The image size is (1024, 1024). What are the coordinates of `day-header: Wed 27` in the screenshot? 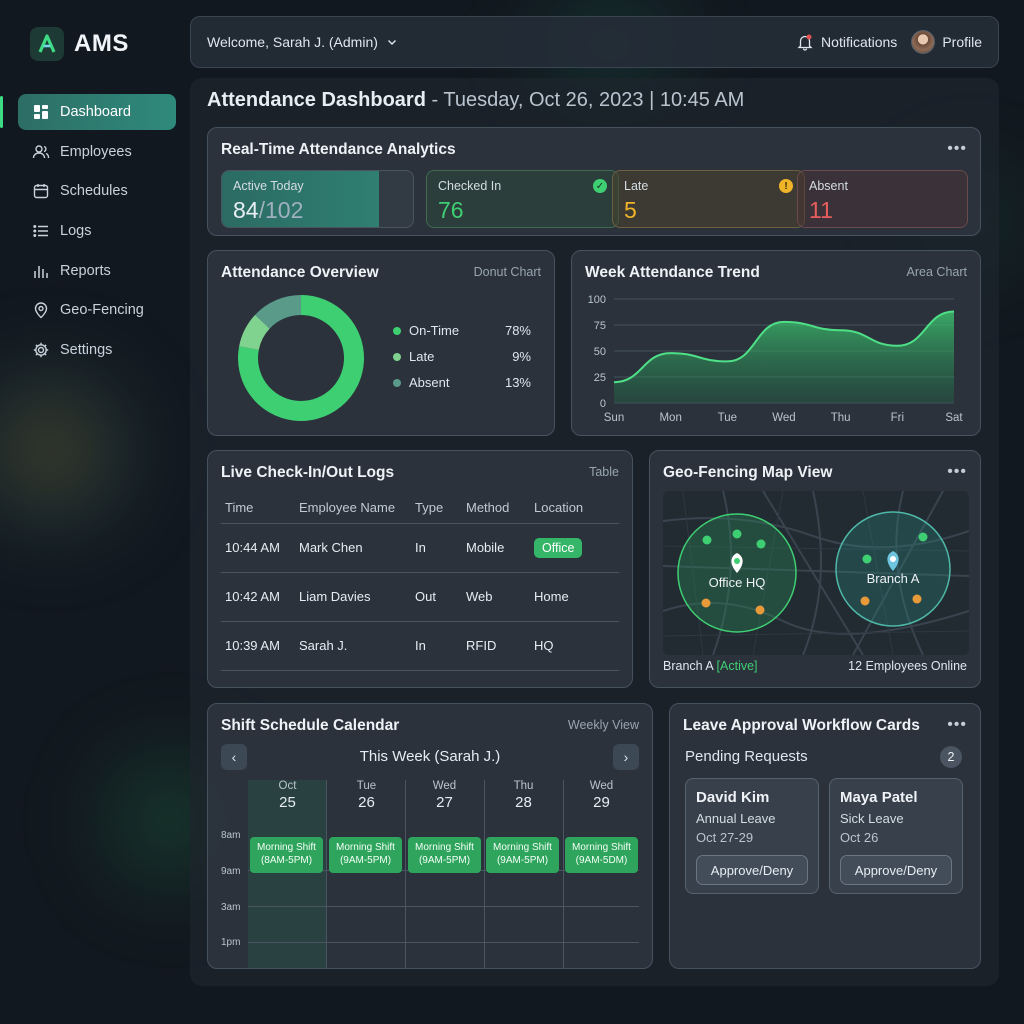 It's located at (444, 795).